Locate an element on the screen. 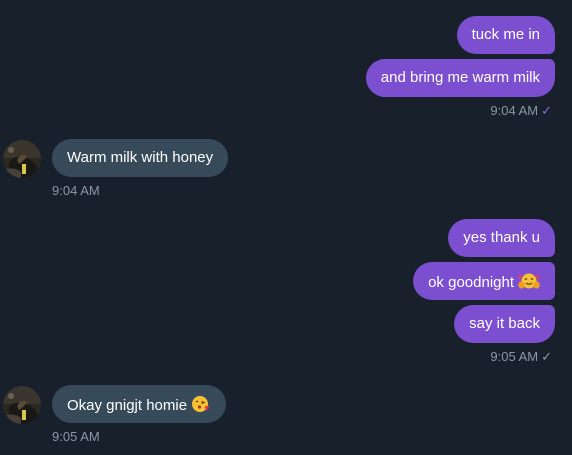  hugging-face-emoji is located at coordinates (529, 283).